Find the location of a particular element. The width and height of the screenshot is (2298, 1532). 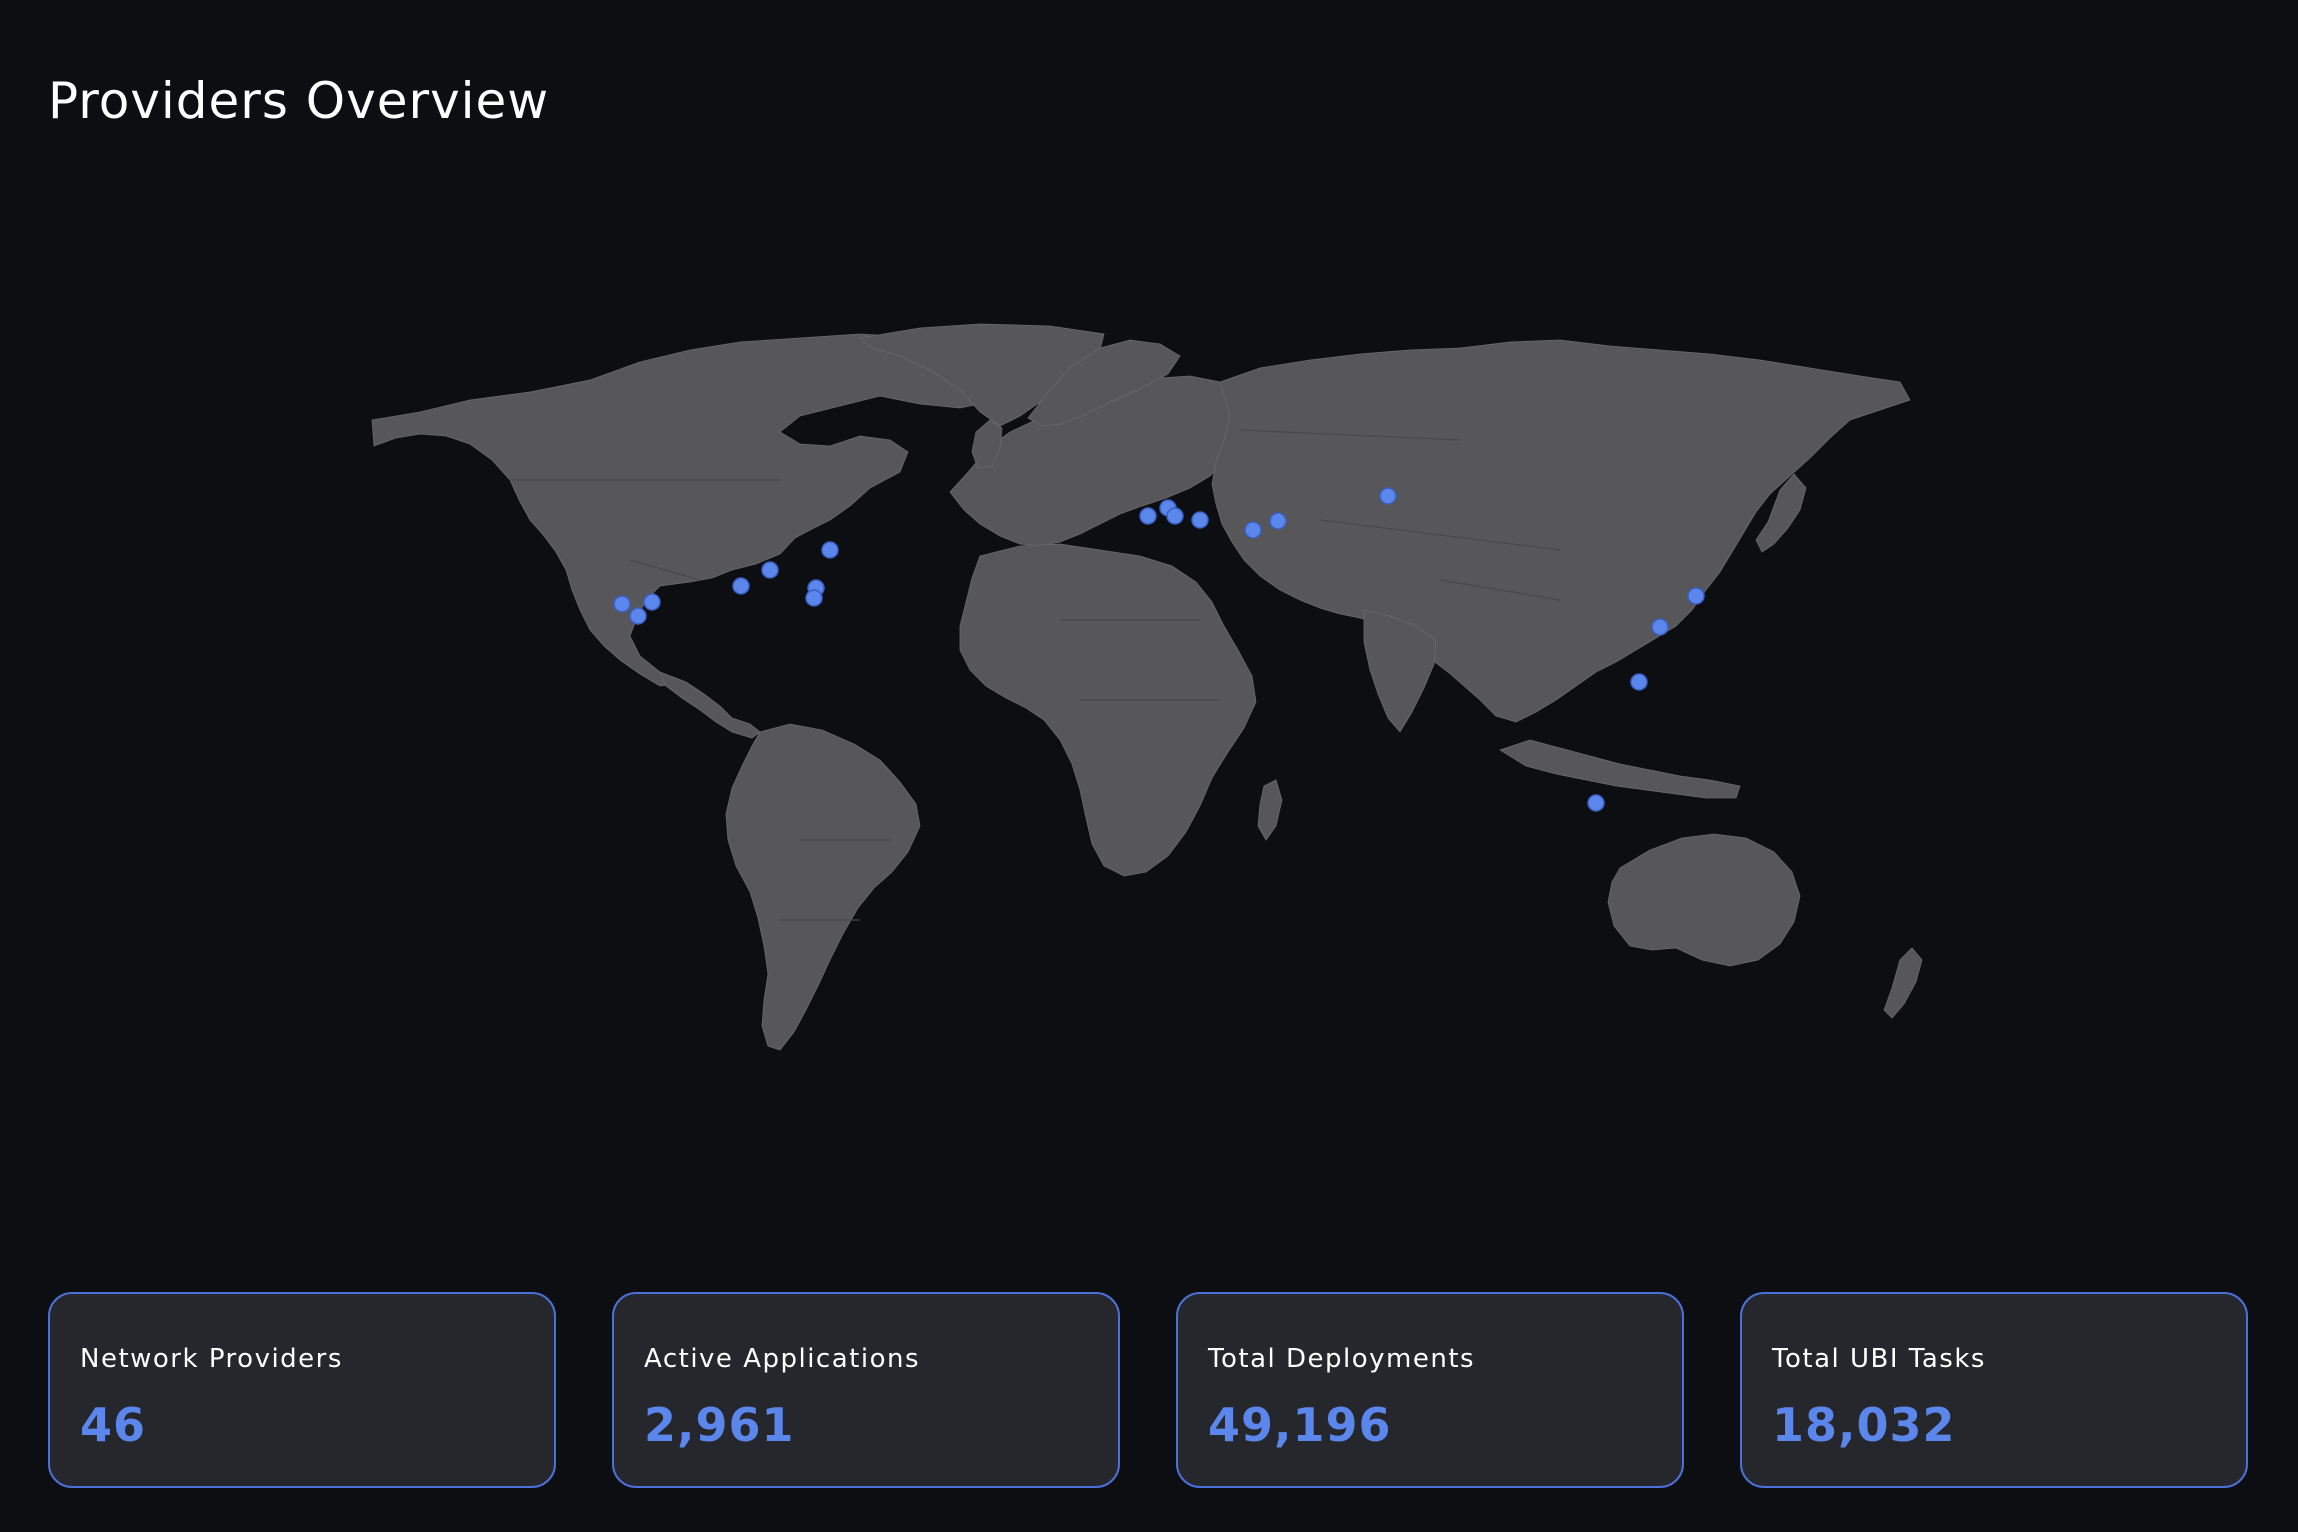

australia-landmass is located at coordinates (1704, 900).